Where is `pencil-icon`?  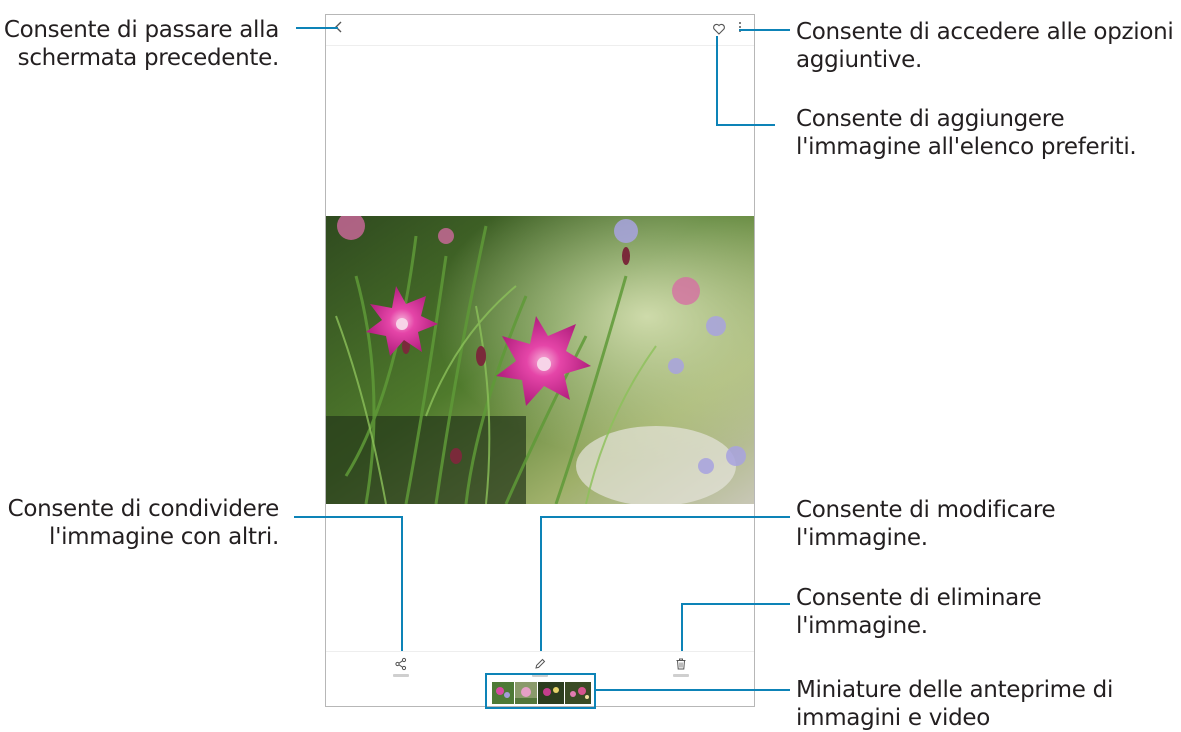 pencil-icon is located at coordinates (540, 663).